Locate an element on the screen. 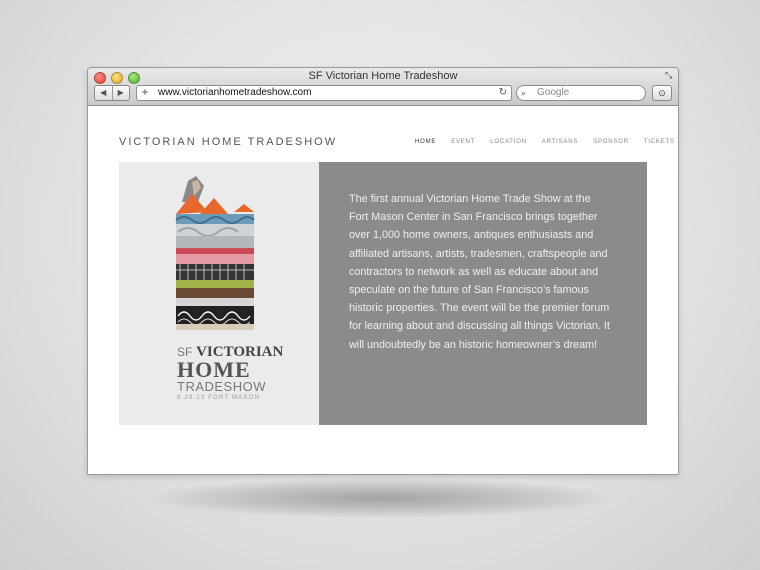 The image size is (760, 570). nav-event: EVENT is located at coordinates (463, 142).